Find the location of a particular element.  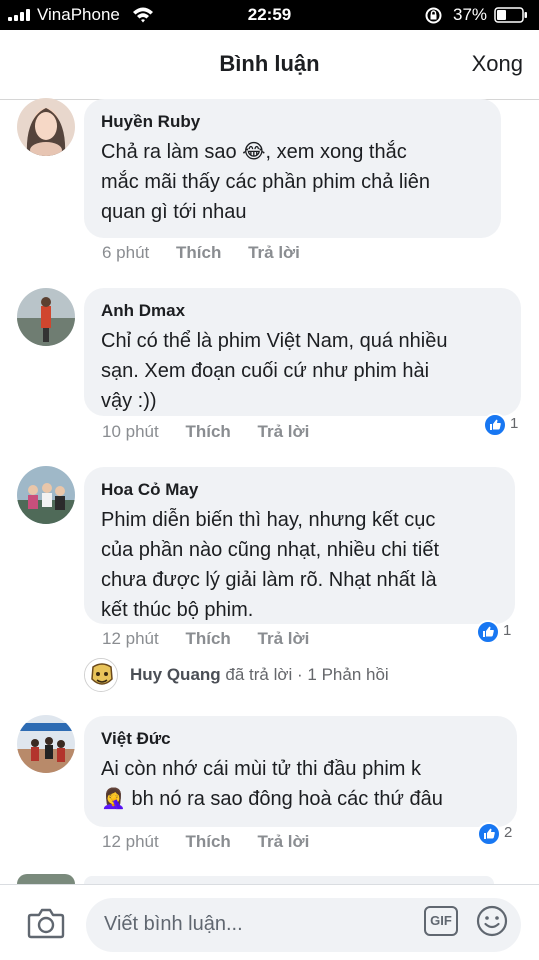

gif-button: GIF is located at coordinates (441, 921).